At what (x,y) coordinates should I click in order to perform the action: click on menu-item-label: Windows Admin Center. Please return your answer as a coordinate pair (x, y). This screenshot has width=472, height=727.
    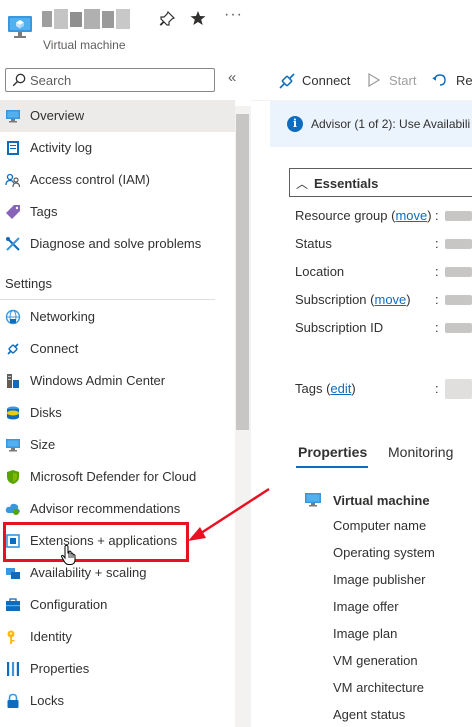
    Looking at the image, I should click on (98, 380).